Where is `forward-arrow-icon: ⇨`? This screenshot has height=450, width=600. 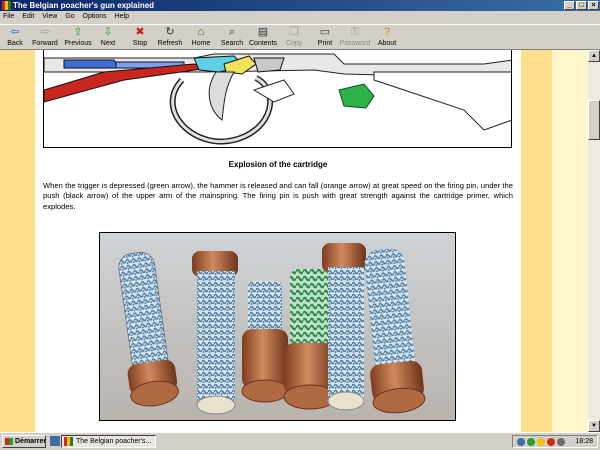
forward-arrow-icon: ⇨ is located at coordinates (45, 32).